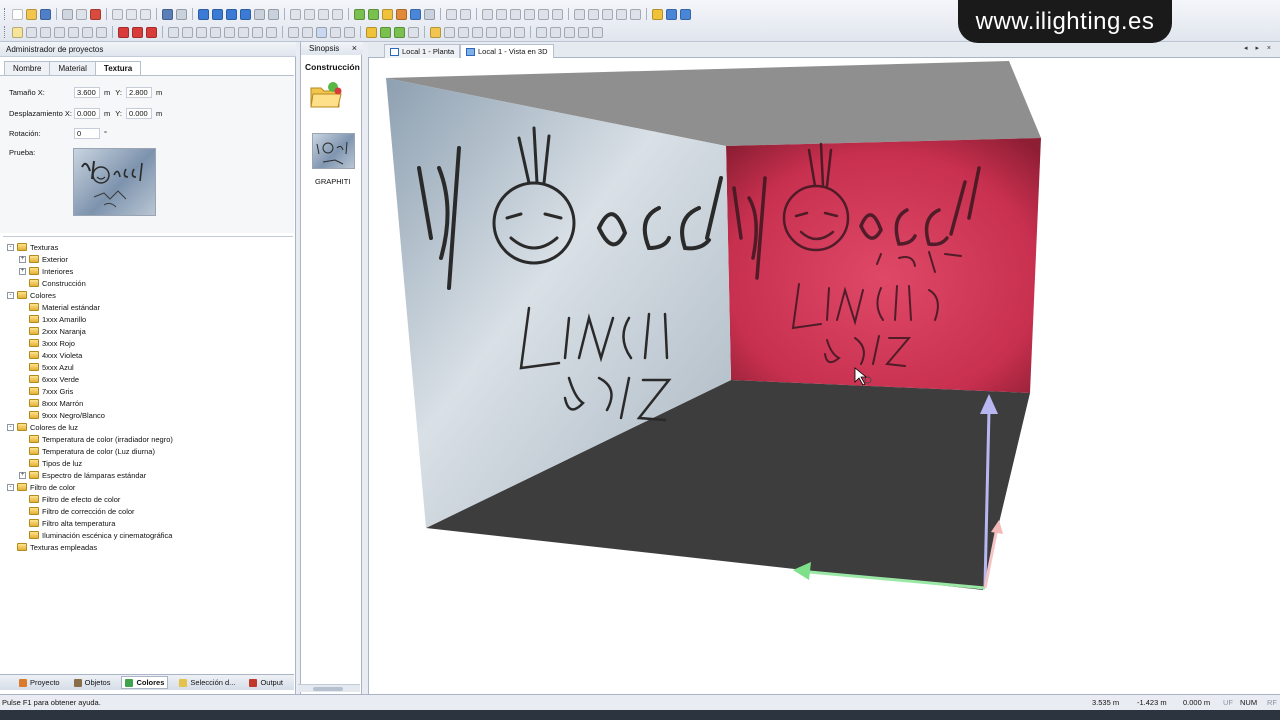 This screenshot has height=720, width=1280. Describe the element at coordinates (477, 32) in the screenshot. I see `page3-icon` at that location.